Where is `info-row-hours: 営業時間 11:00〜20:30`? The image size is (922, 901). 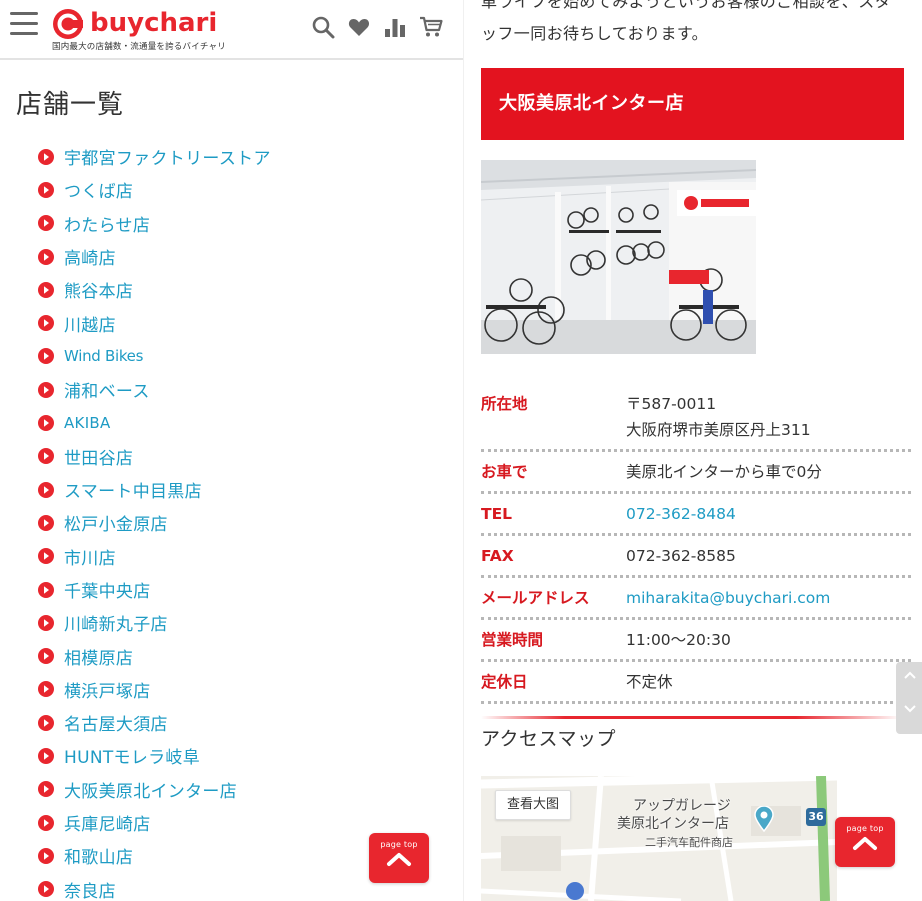 info-row-hours: 営業時間 11:00〜20:30 is located at coordinates (696, 641).